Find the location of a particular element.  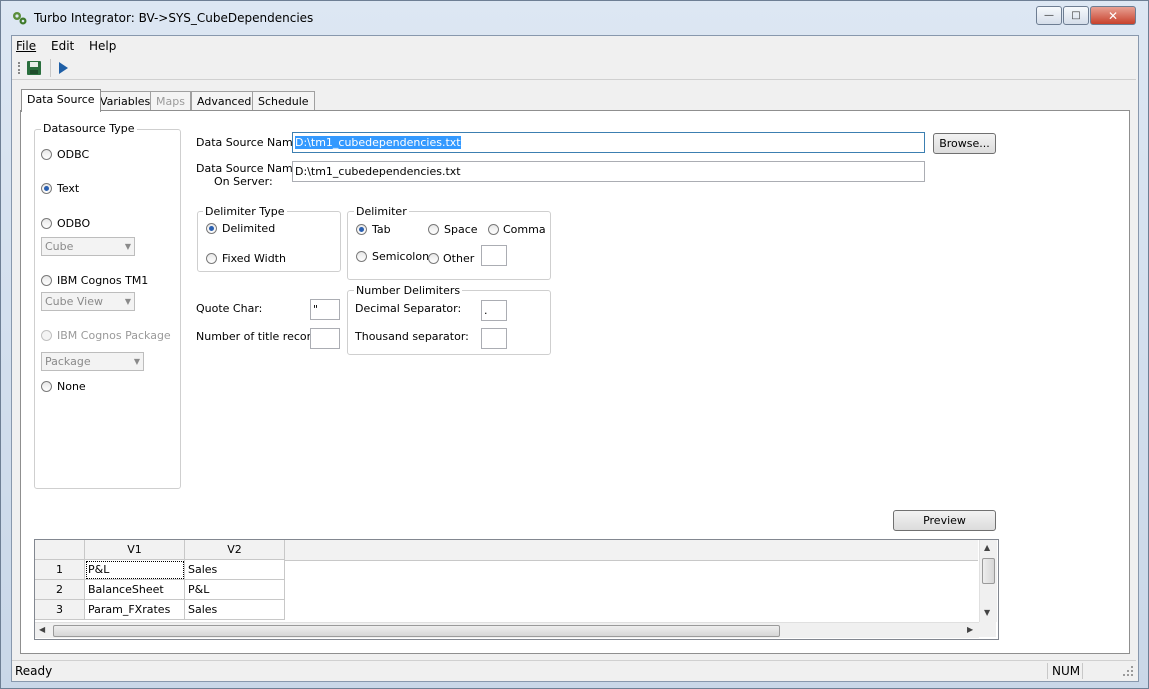

scroll-up-icon: ▲ is located at coordinates (987, 547).